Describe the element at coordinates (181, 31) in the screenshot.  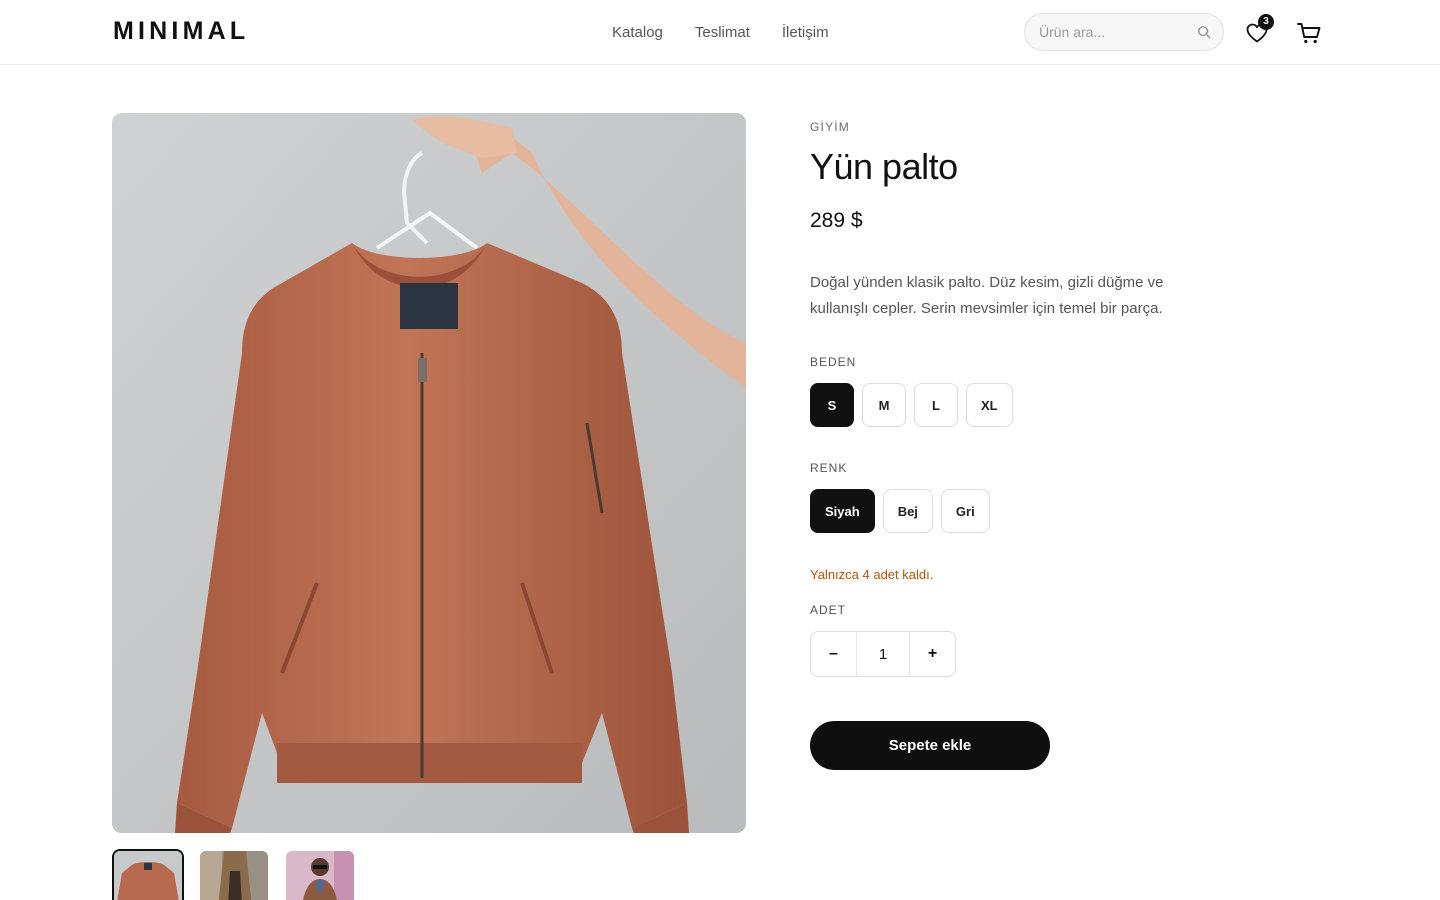
I see `site-logo: MINIMAL` at that location.